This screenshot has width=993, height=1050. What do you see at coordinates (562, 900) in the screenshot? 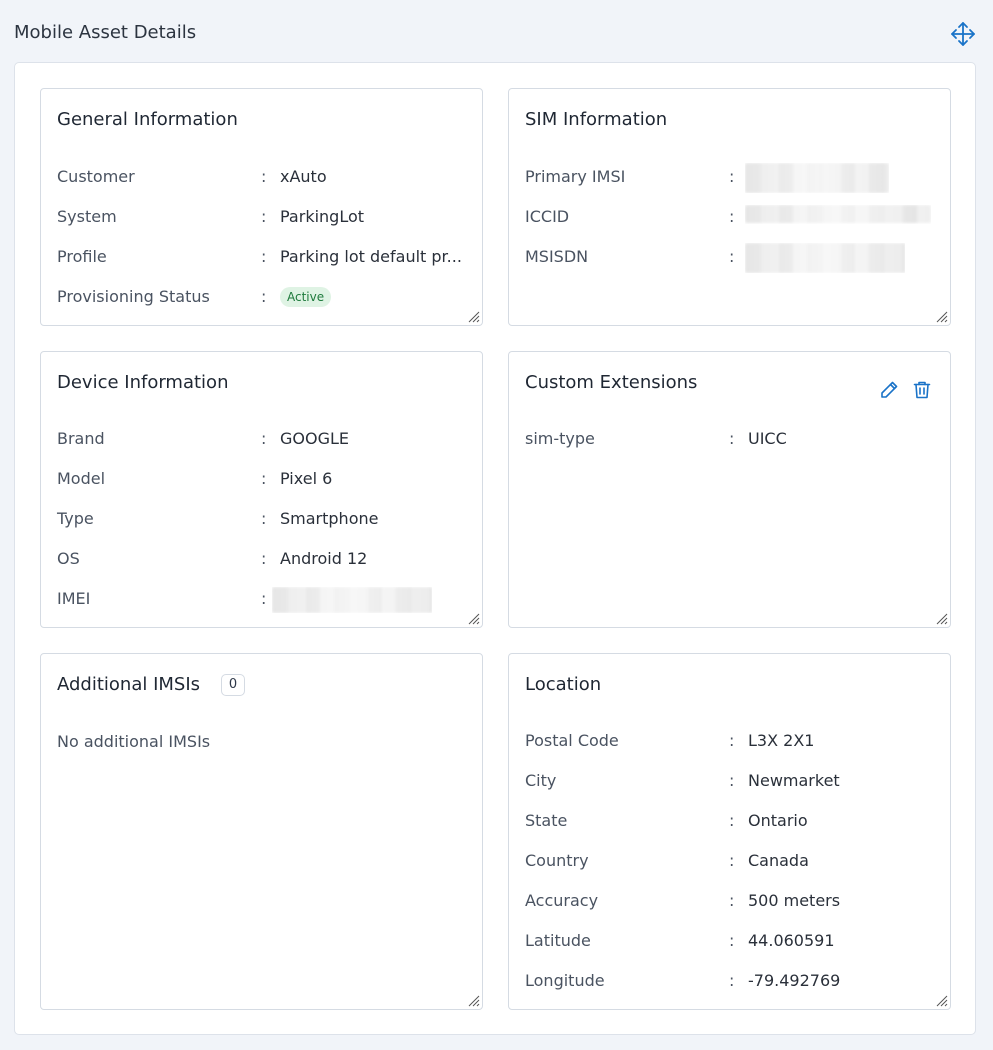
I see `row-label: Accuracy` at bounding box center [562, 900].